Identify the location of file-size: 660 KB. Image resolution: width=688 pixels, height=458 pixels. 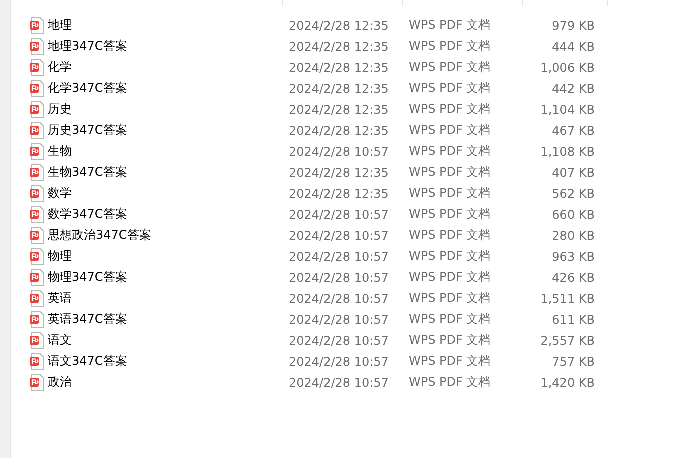
(573, 215).